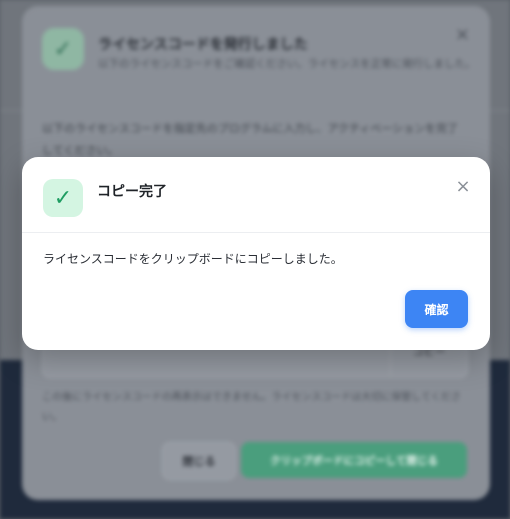  Describe the element at coordinates (354, 460) in the screenshot. I see `copy-and-close-button: クリップボードにコピーして閉じる` at that location.